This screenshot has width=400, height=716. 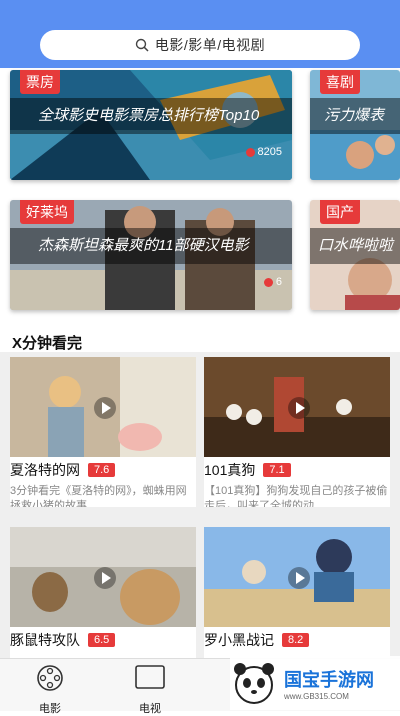 What do you see at coordinates (277, 470) in the screenshot?
I see `score-badge: 7.1` at bounding box center [277, 470].